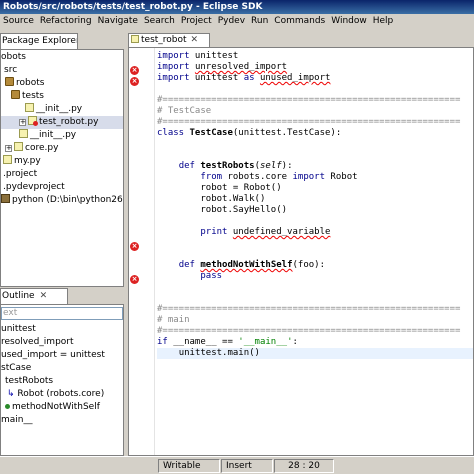  Describe the element at coordinates (31, 148) in the screenshot. I see `tree-item-core: + core.py` at that location.